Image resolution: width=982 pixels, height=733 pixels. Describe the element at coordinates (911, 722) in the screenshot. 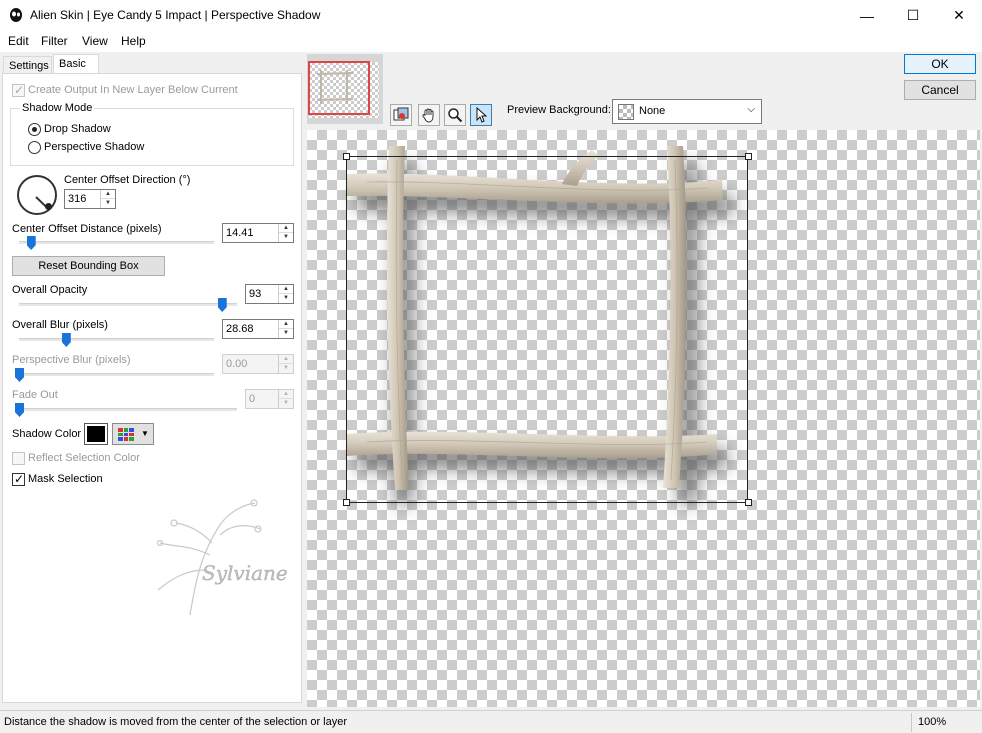

I see `status-divider` at that location.